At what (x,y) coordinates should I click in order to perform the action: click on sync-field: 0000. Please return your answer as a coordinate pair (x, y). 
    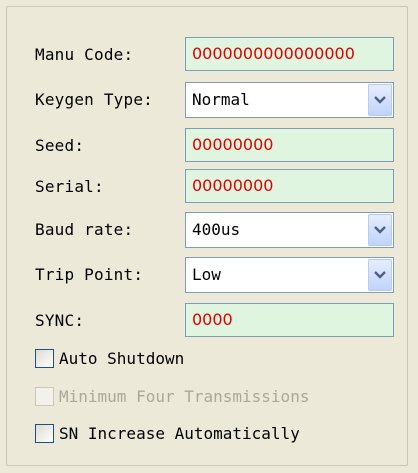
    Looking at the image, I should click on (289, 320).